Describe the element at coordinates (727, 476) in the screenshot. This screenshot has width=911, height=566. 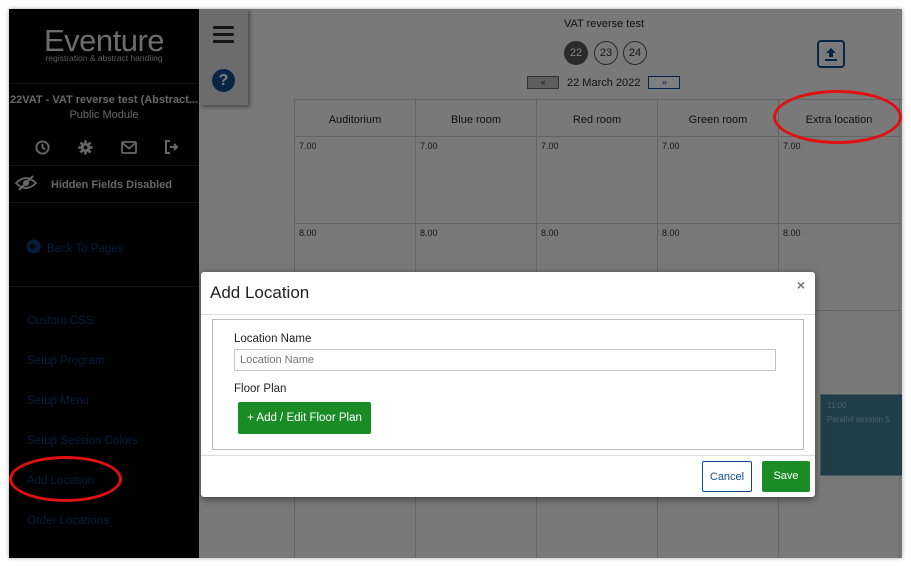
I see `cancel-button: Cancel` at that location.